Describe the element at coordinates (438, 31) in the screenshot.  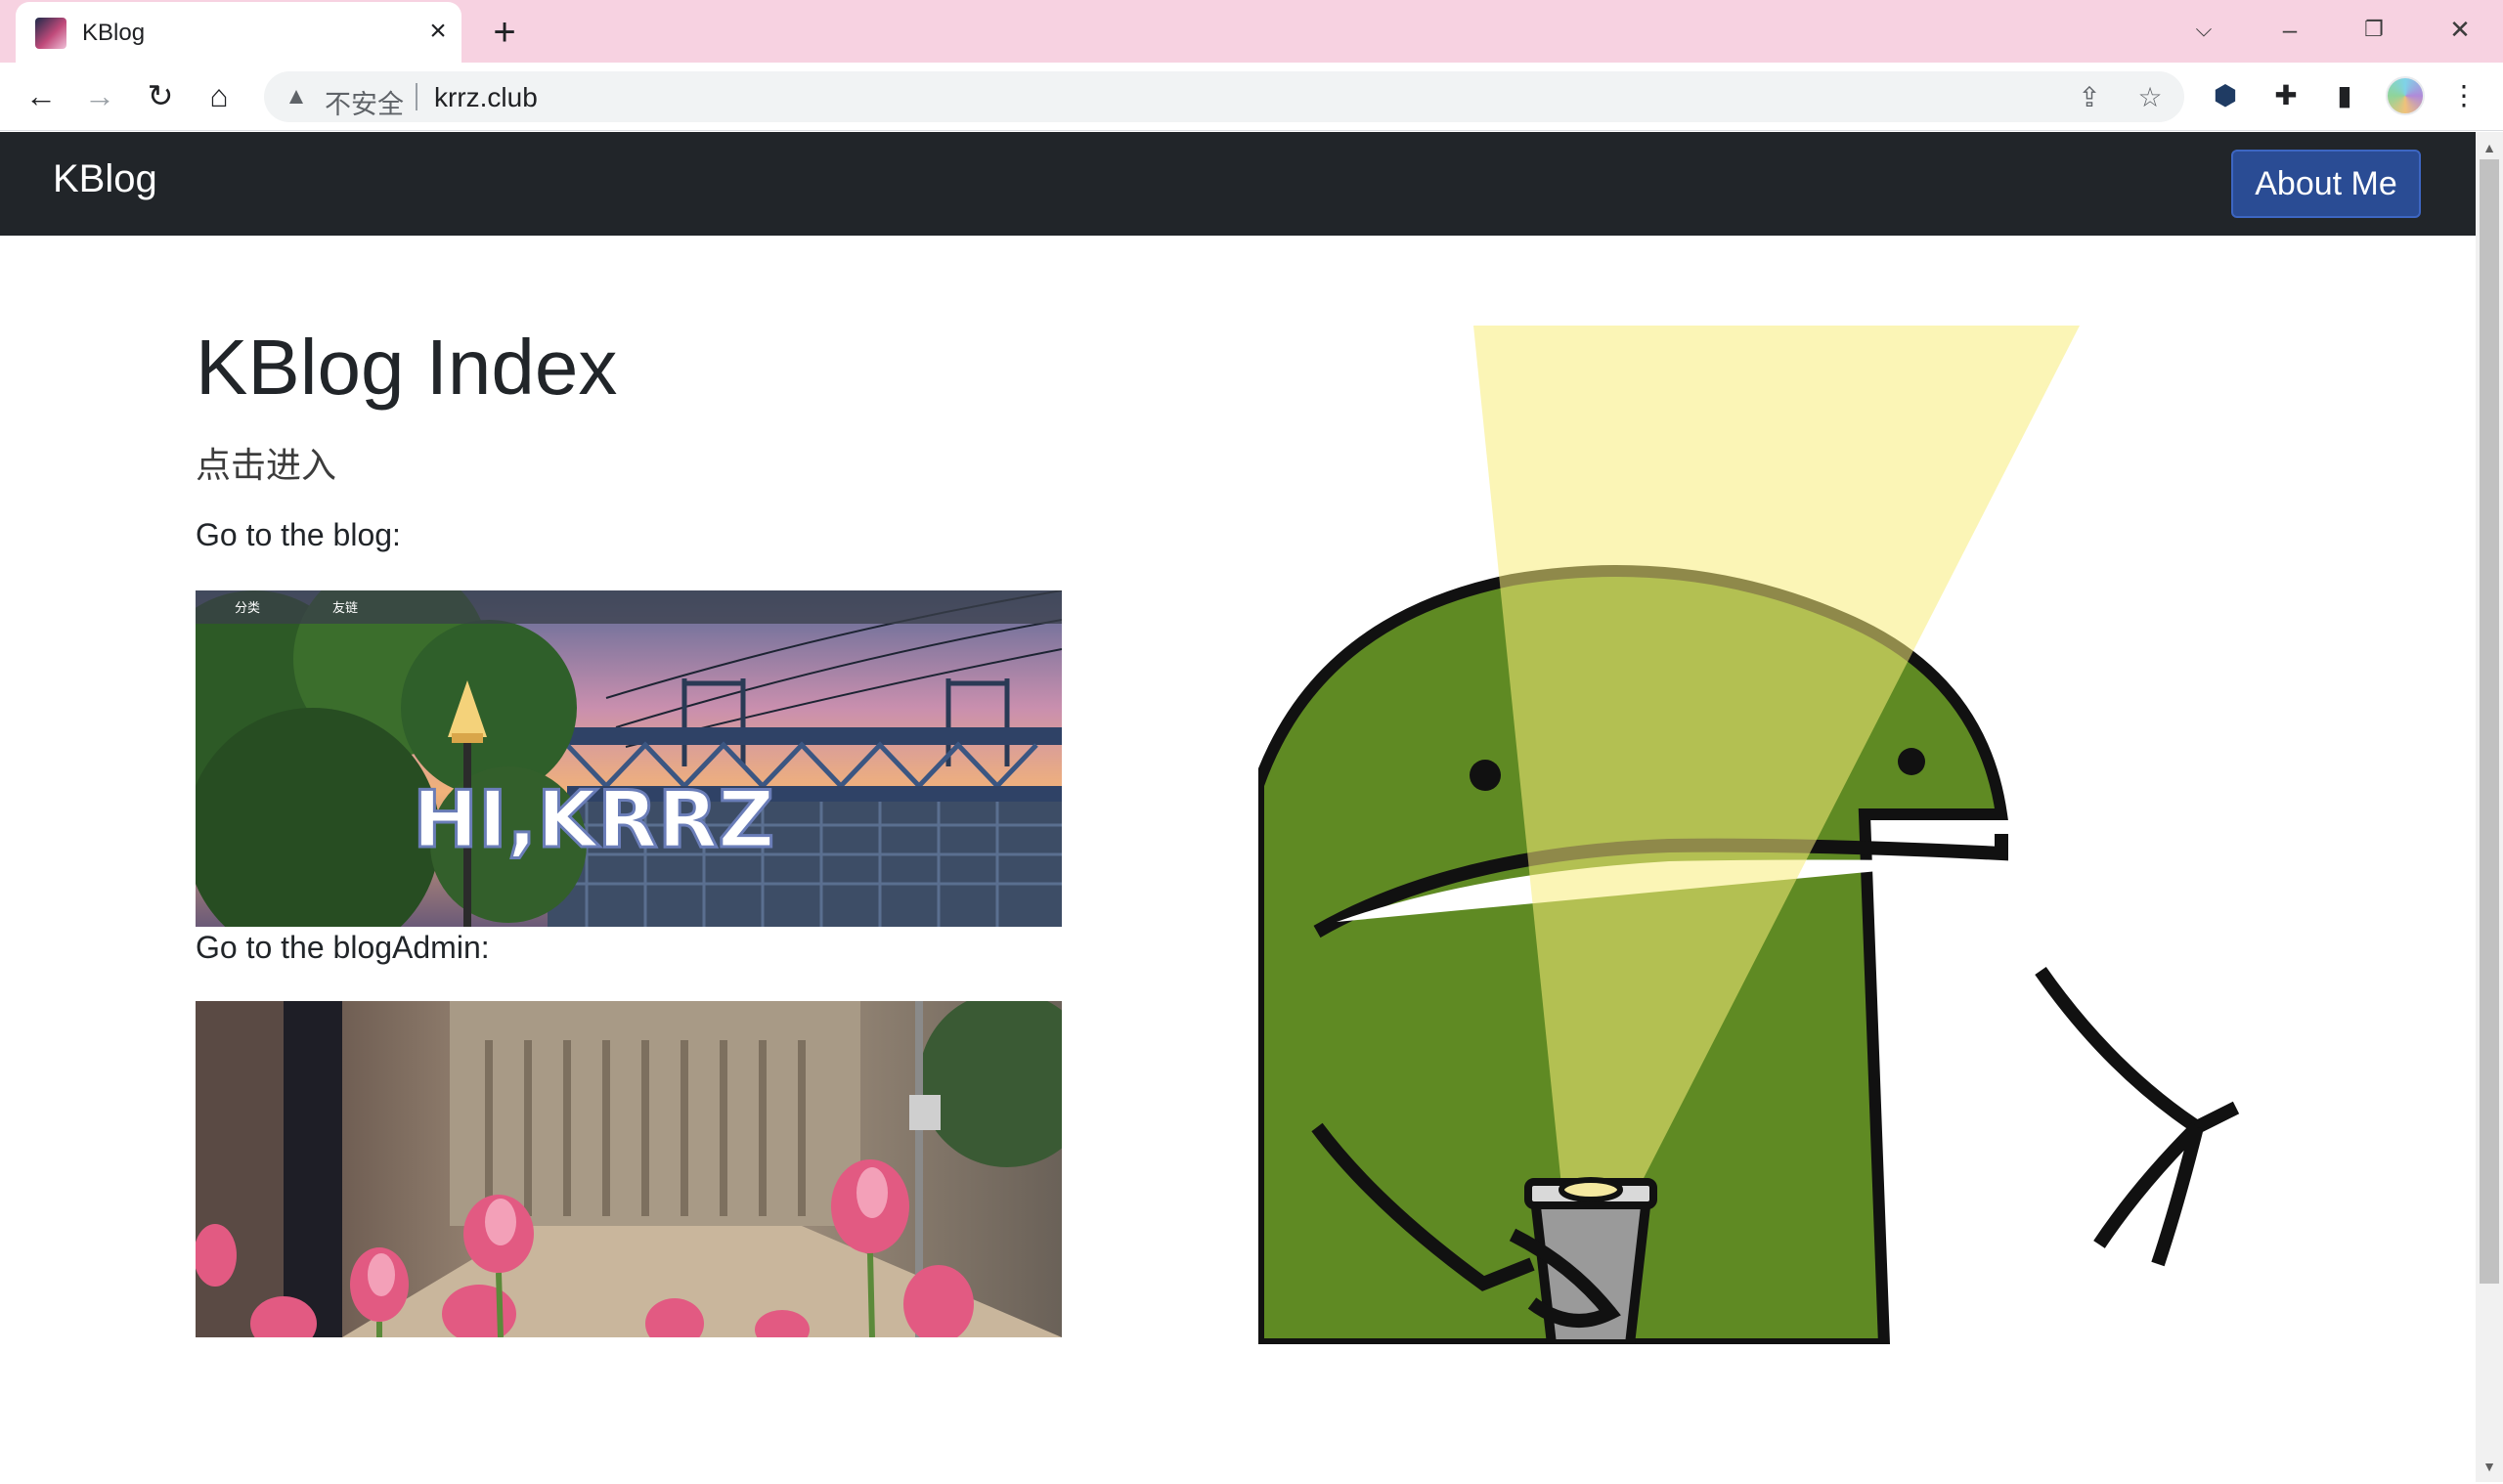
I see `tab-close-icon: ×` at that location.